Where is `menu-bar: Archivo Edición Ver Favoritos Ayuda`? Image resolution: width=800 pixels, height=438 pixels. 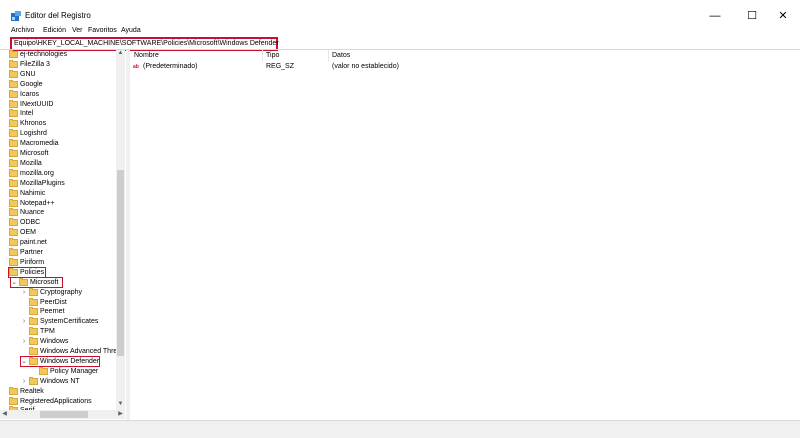 menu-bar: Archivo Edición Ver Favoritos Ayuda is located at coordinates (400, 31).